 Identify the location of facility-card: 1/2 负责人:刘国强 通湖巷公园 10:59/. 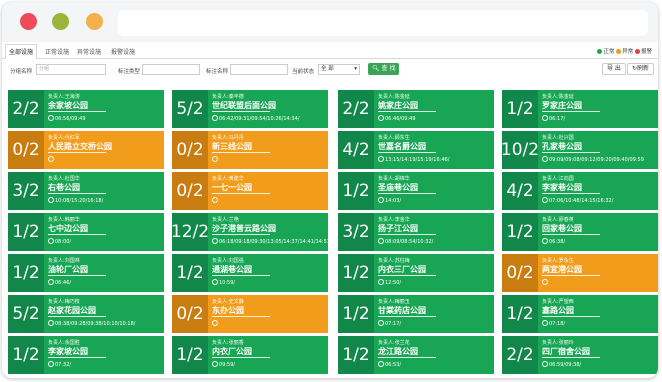
(250, 273).